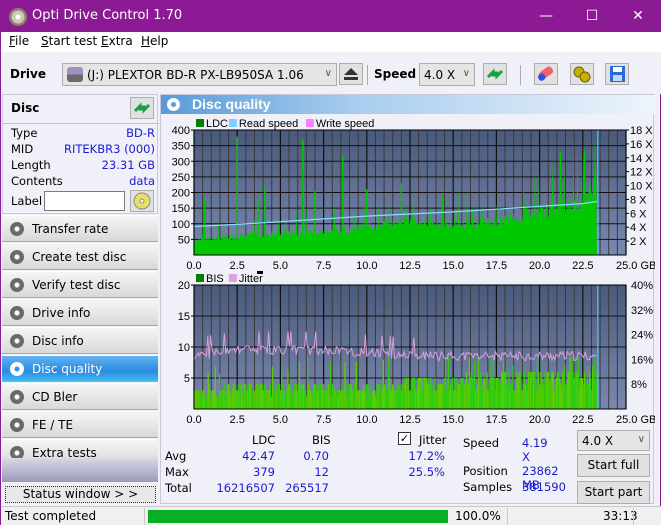 This screenshot has height=525, width=661. Describe the element at coordinates (488, 487) in the screenshot. I see `samples-label: Samples` at that location.